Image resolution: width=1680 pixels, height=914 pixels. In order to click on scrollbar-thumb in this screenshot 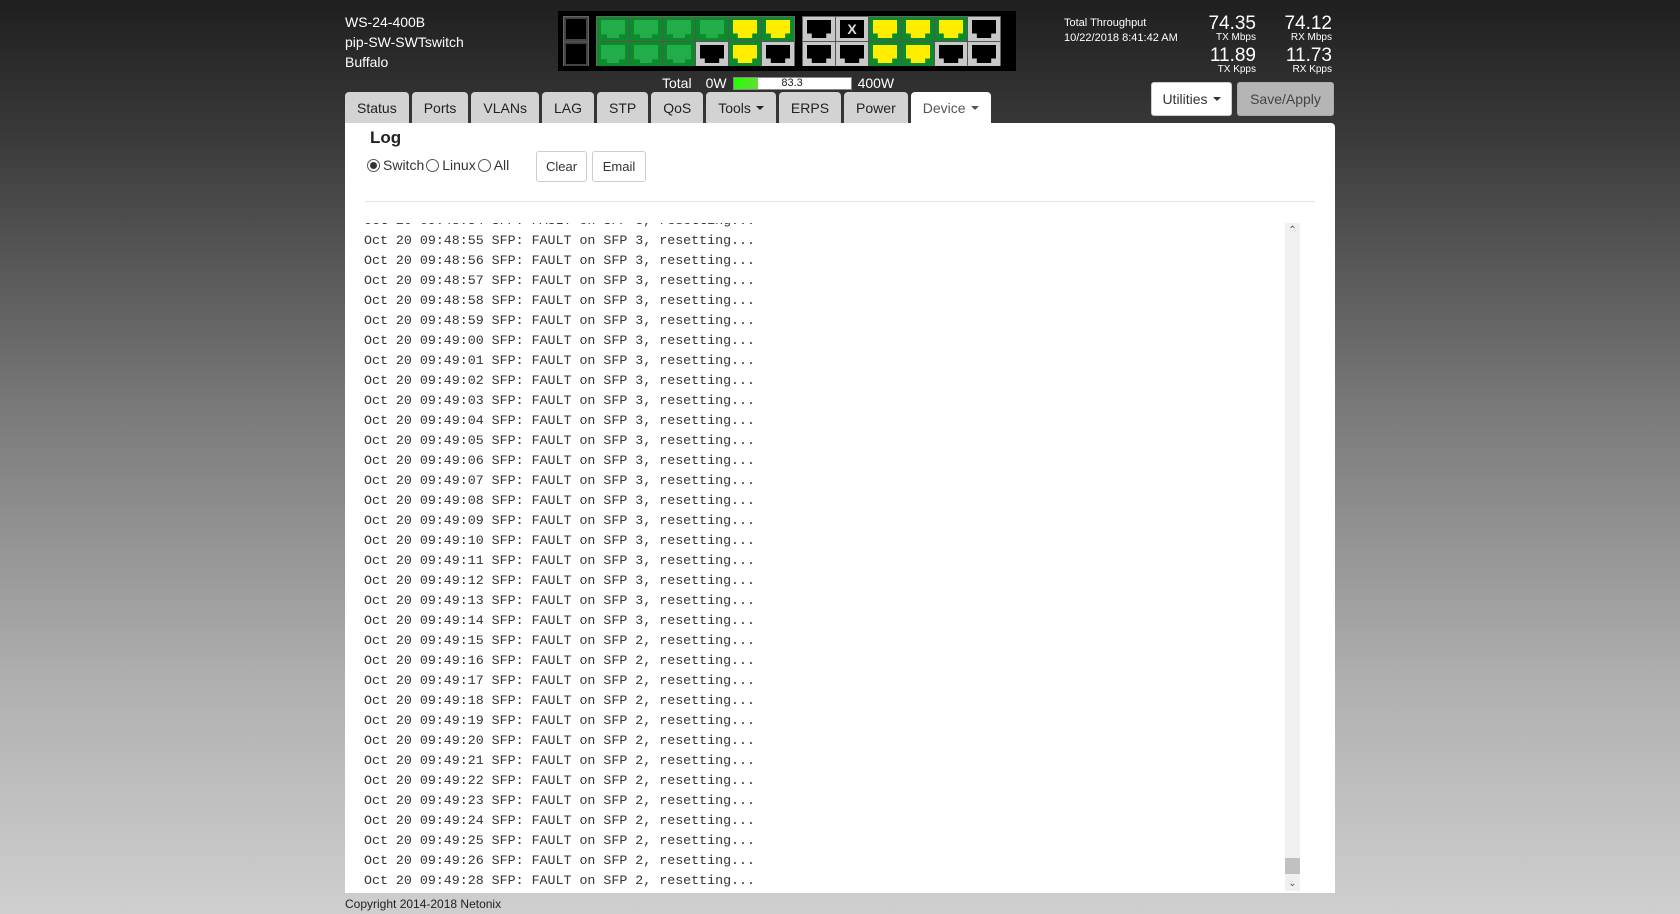, I will do `click(1292, 866)`.